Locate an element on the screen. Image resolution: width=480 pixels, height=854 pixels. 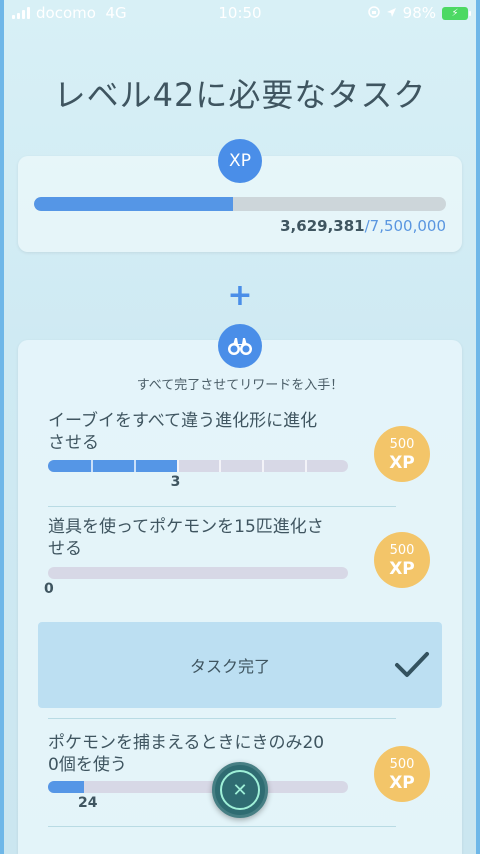
task-label-line1: 道具を使ってポケモンを15匹進化さ is located at coordinates (186, 527).